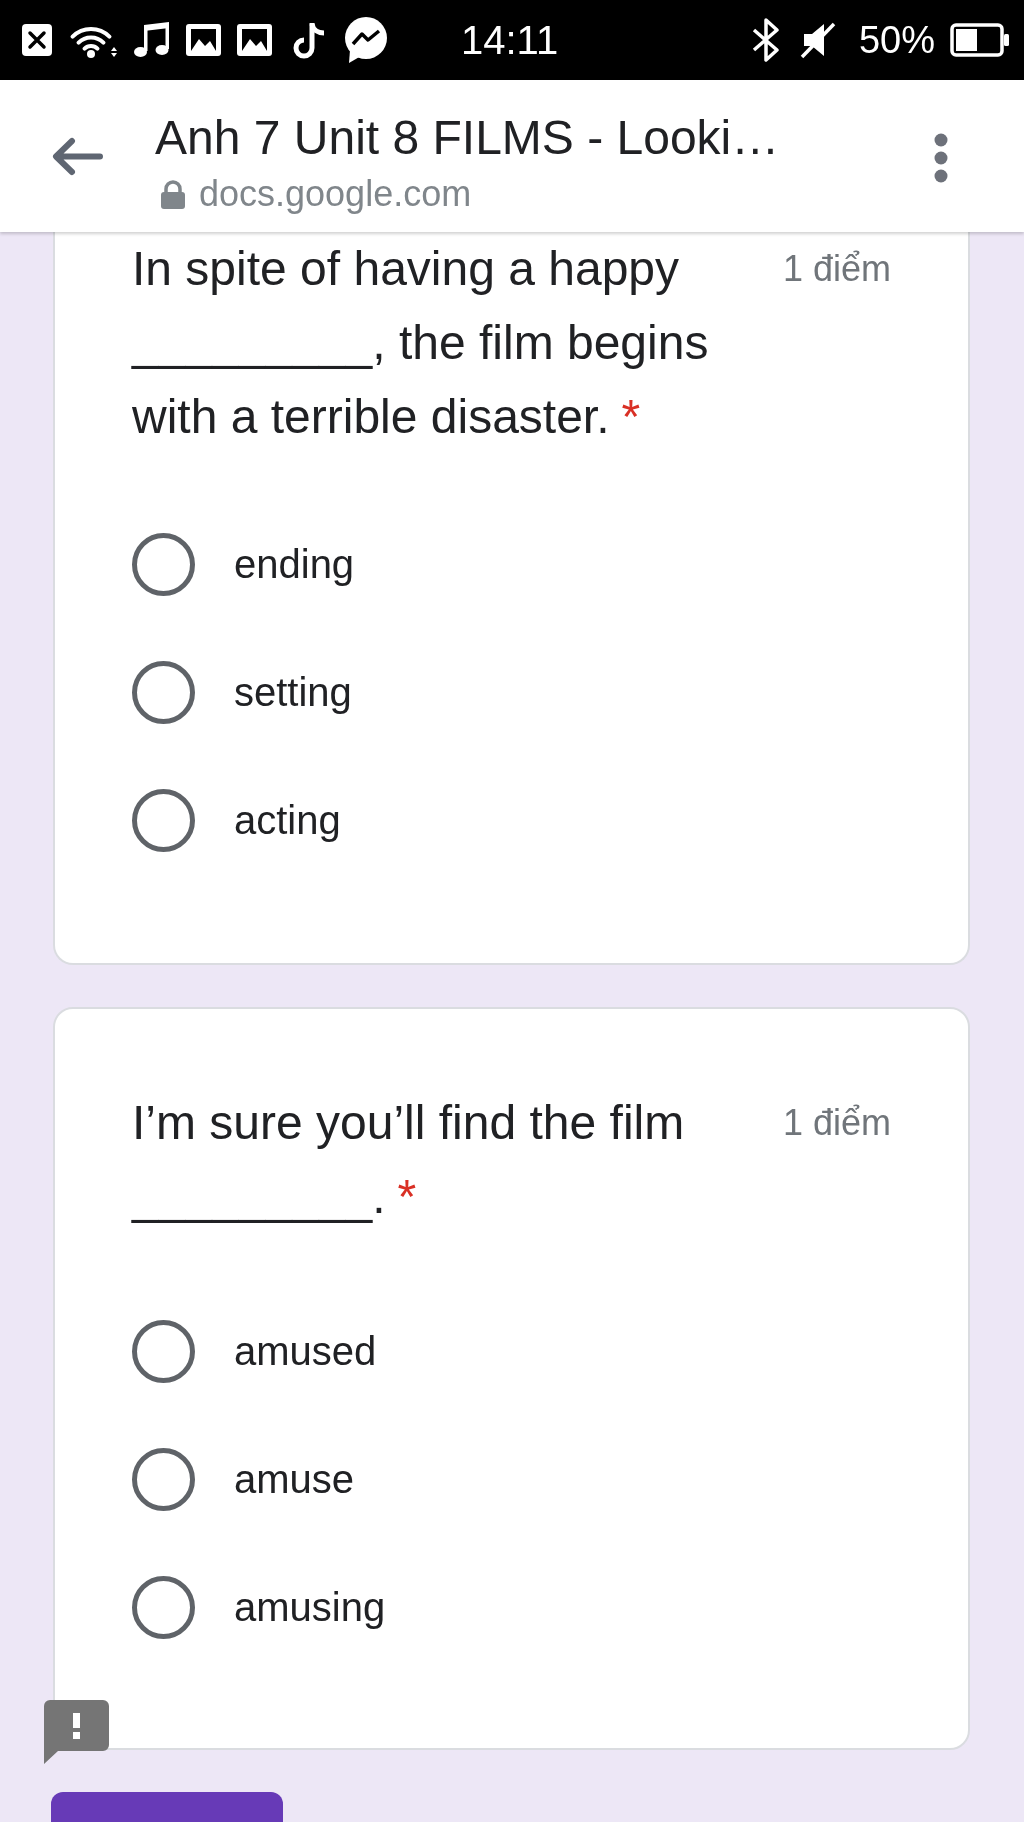 The image size is (1024, 1822). Describe the element at coordinates (335, 194) in the screenshot. I see `url-text: docs.google.com` at that location.